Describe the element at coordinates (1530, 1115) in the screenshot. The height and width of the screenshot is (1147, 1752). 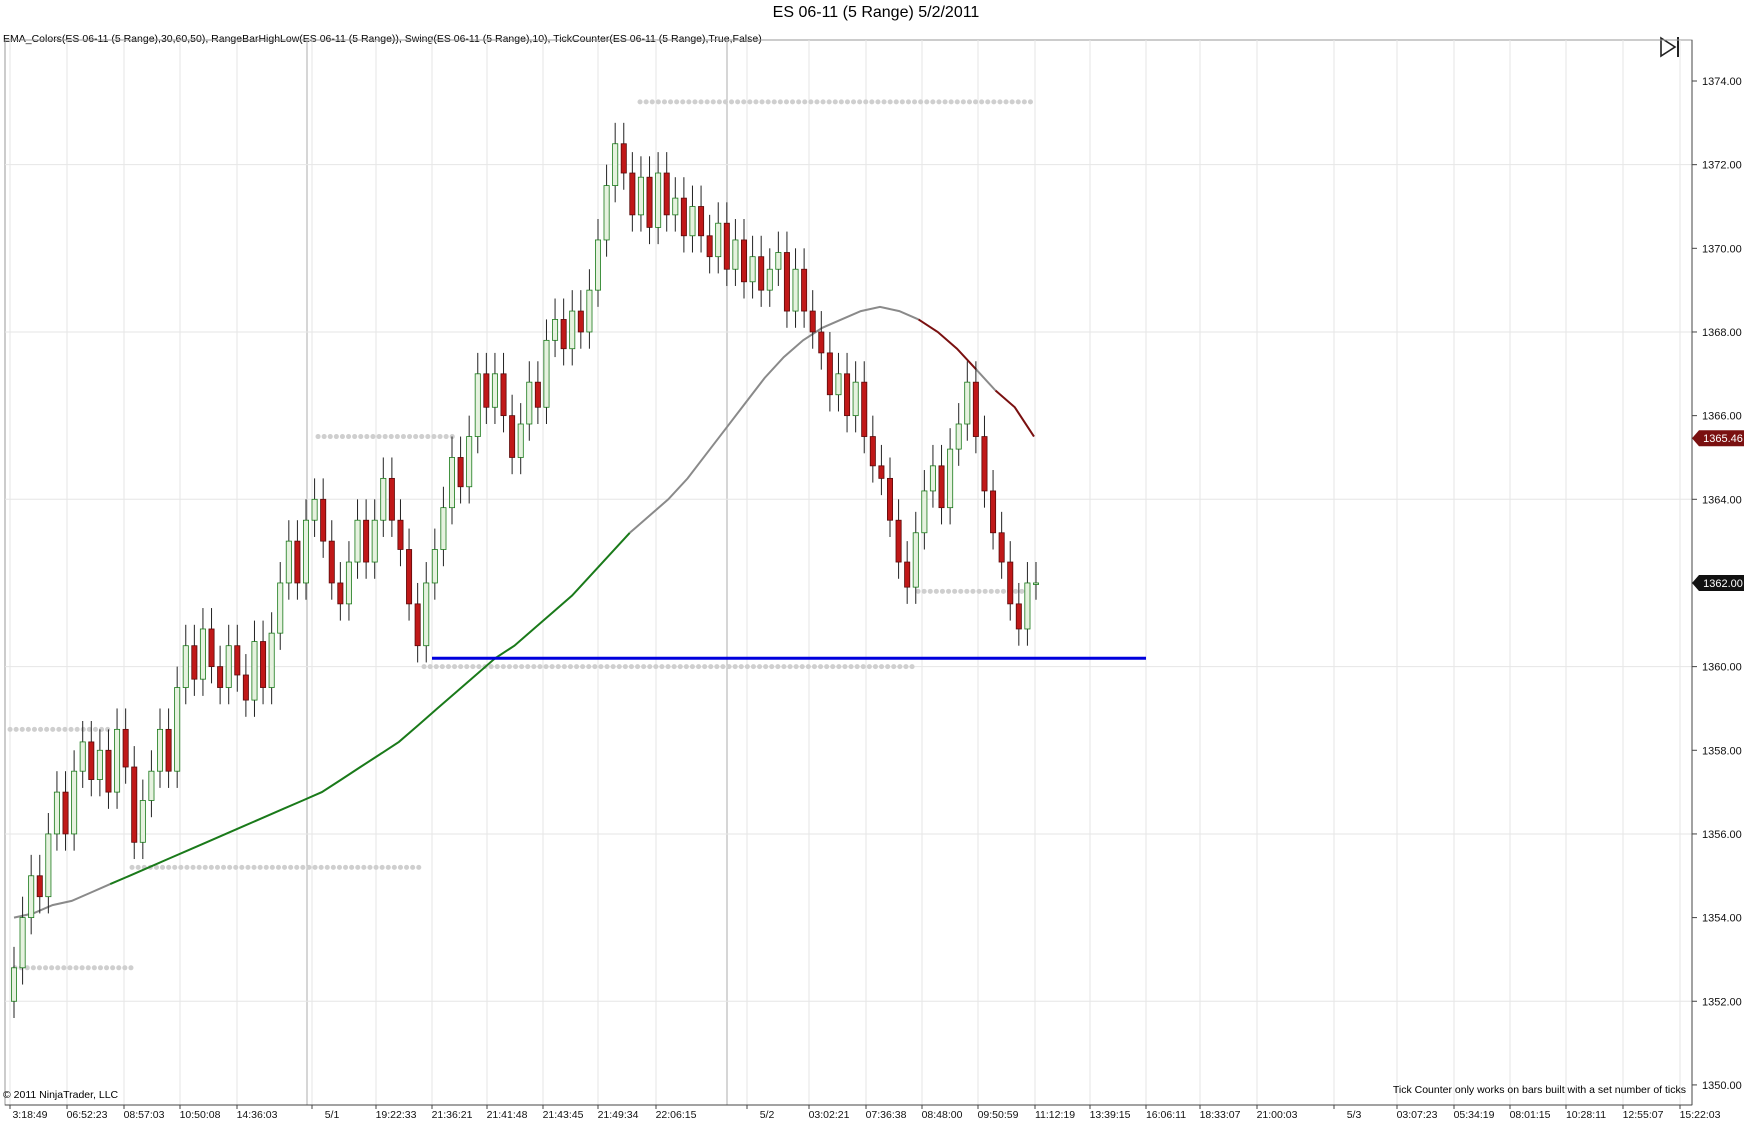
I see `time-tick-label: 08:01:15` at that location.